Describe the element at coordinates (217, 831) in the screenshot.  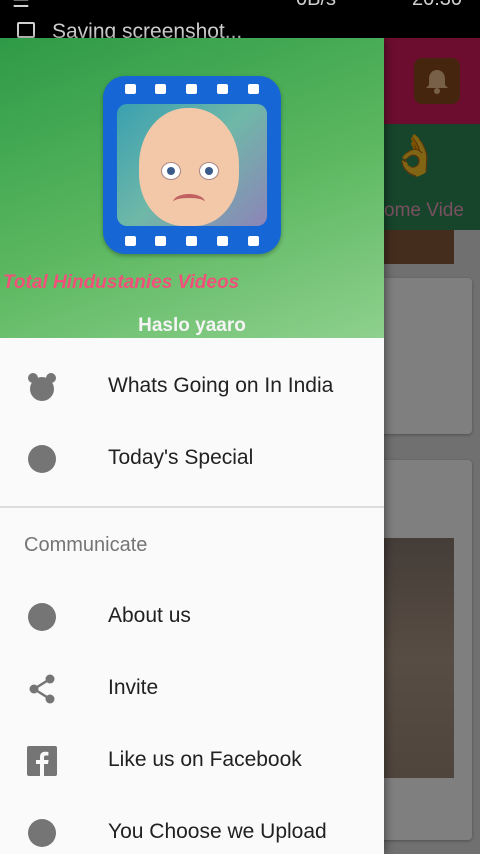
I see `menu-item-label: You Choose we Upload` at that location.